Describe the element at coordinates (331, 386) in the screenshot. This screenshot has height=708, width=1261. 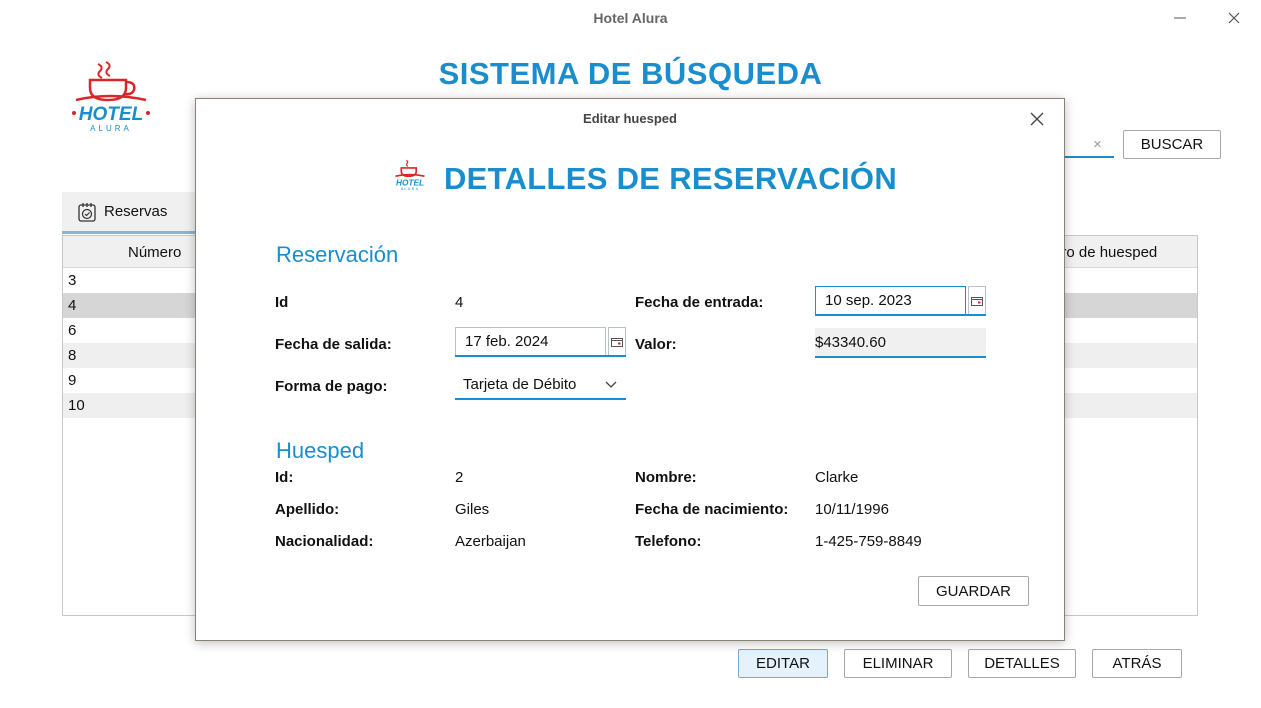
I see `forma-pago-label: Forma de pago:` at that location.